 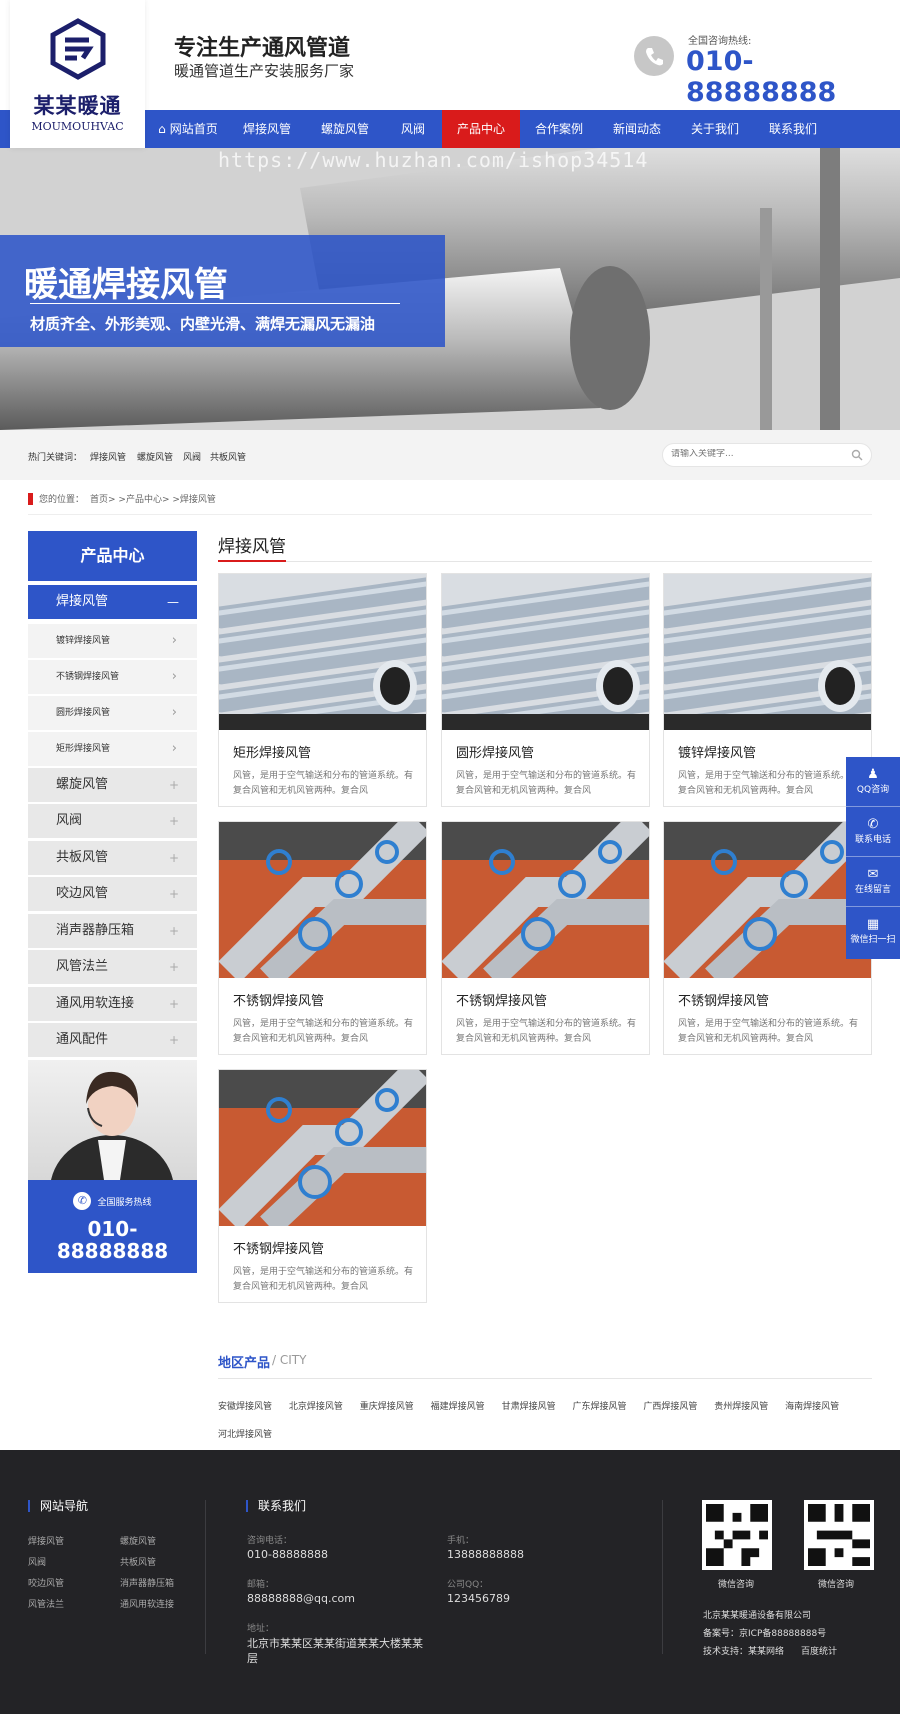 What do you see at coordinates (46, 1603) in the screenshot?
I see `footer-nav-link: 风管法兰` at bounding box center [46, 1603].